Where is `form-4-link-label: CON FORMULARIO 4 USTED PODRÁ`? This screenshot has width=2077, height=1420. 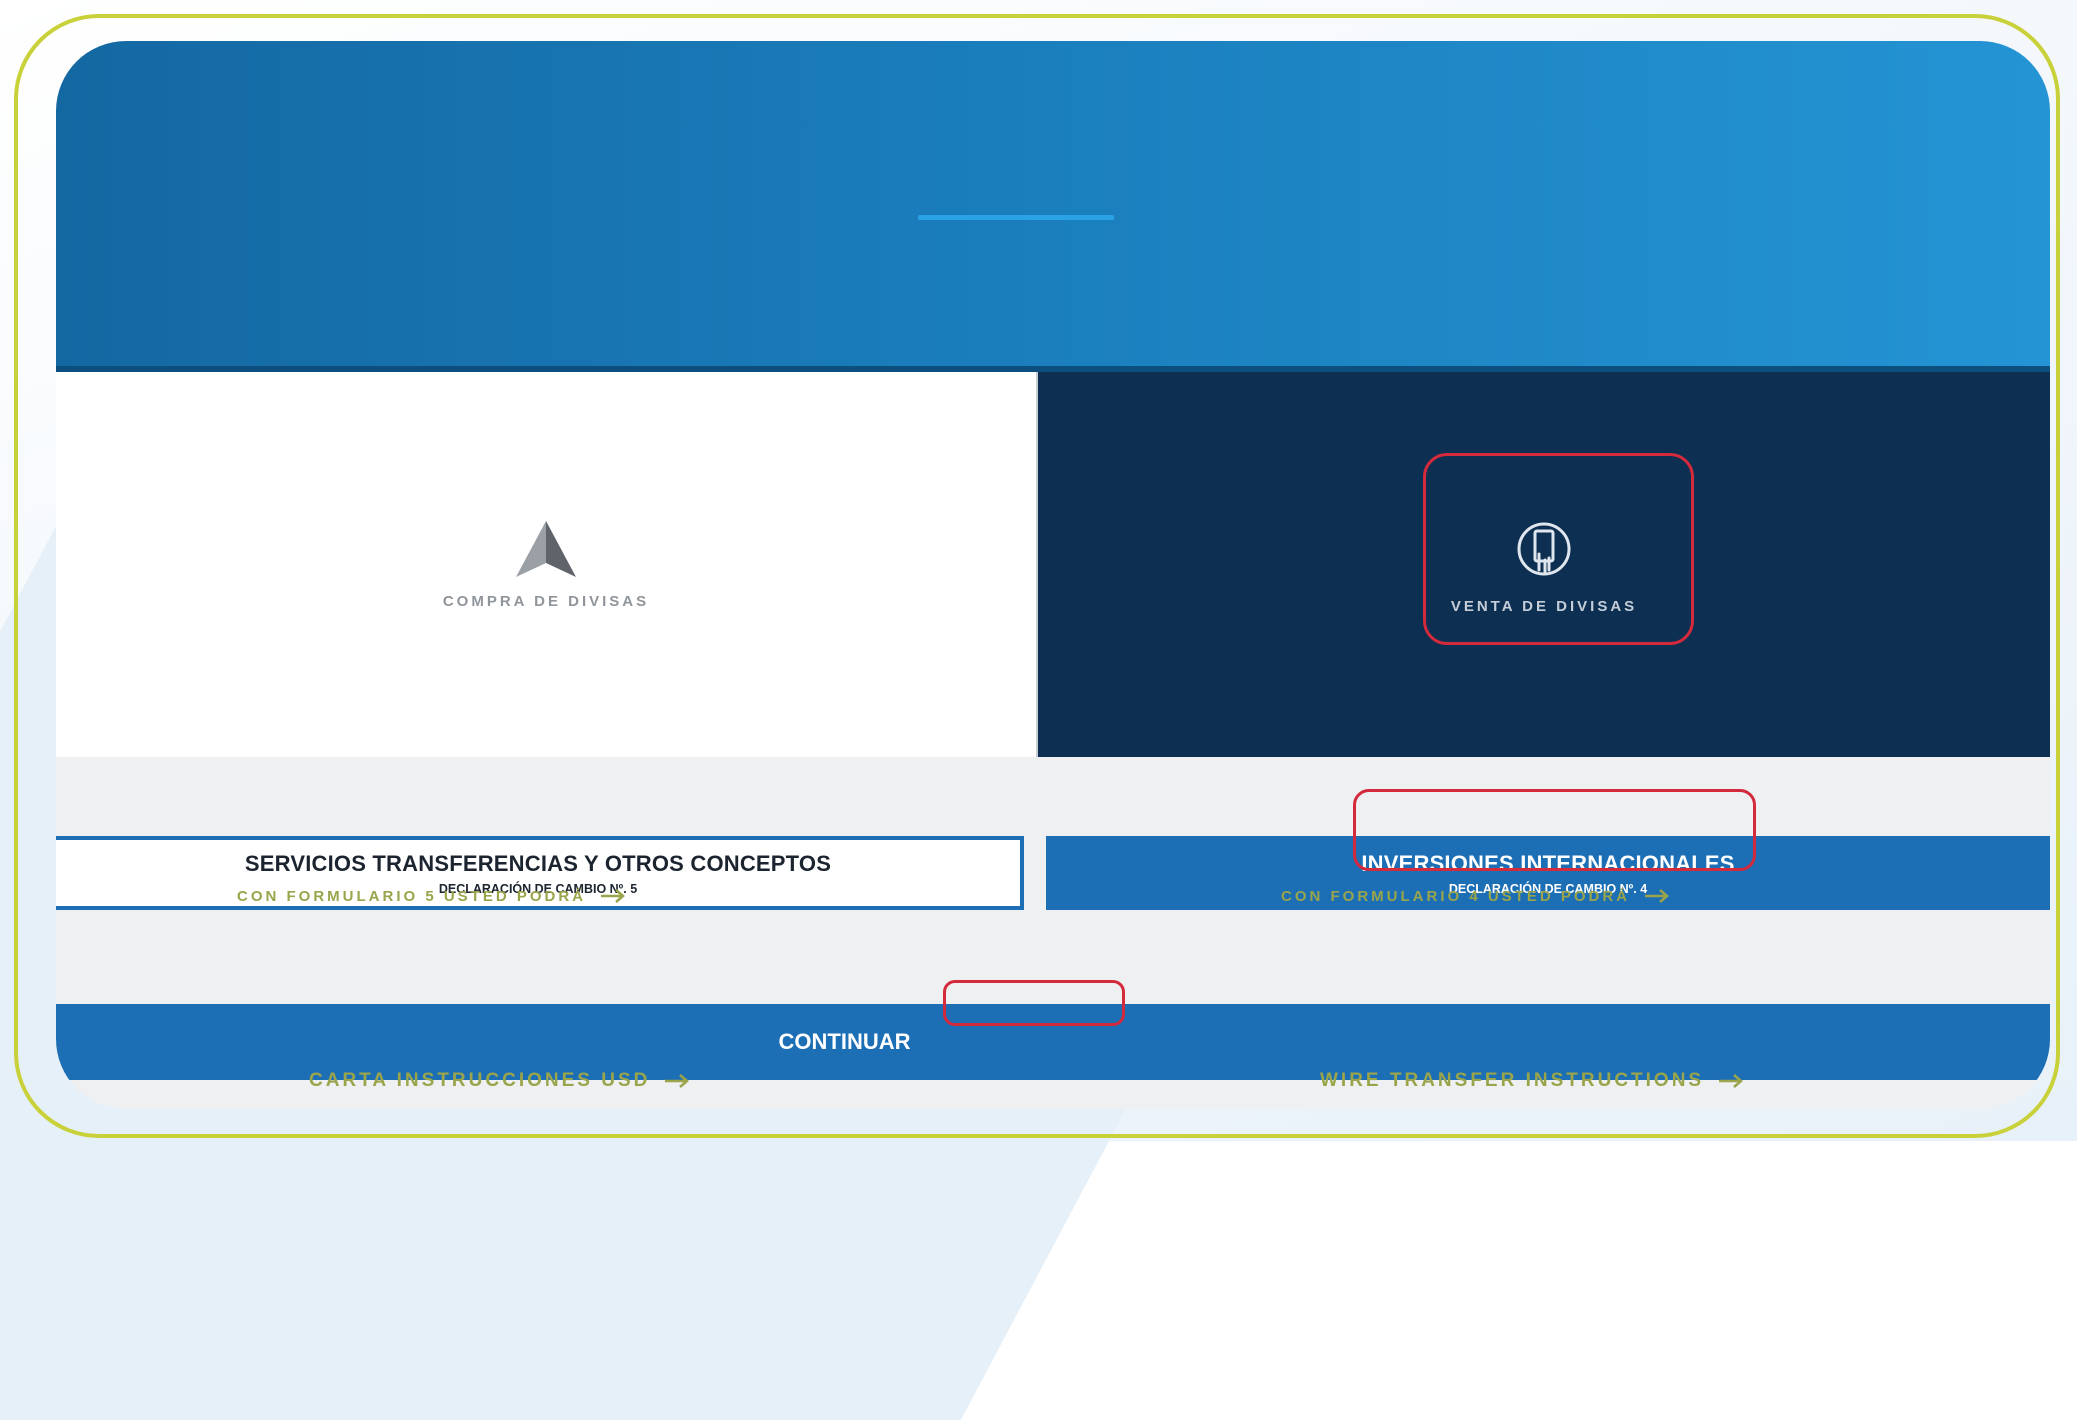
form-4-link-label: CON FORMULARIO 4 USTED PODRÁ is located at coordinates (1456, 896).